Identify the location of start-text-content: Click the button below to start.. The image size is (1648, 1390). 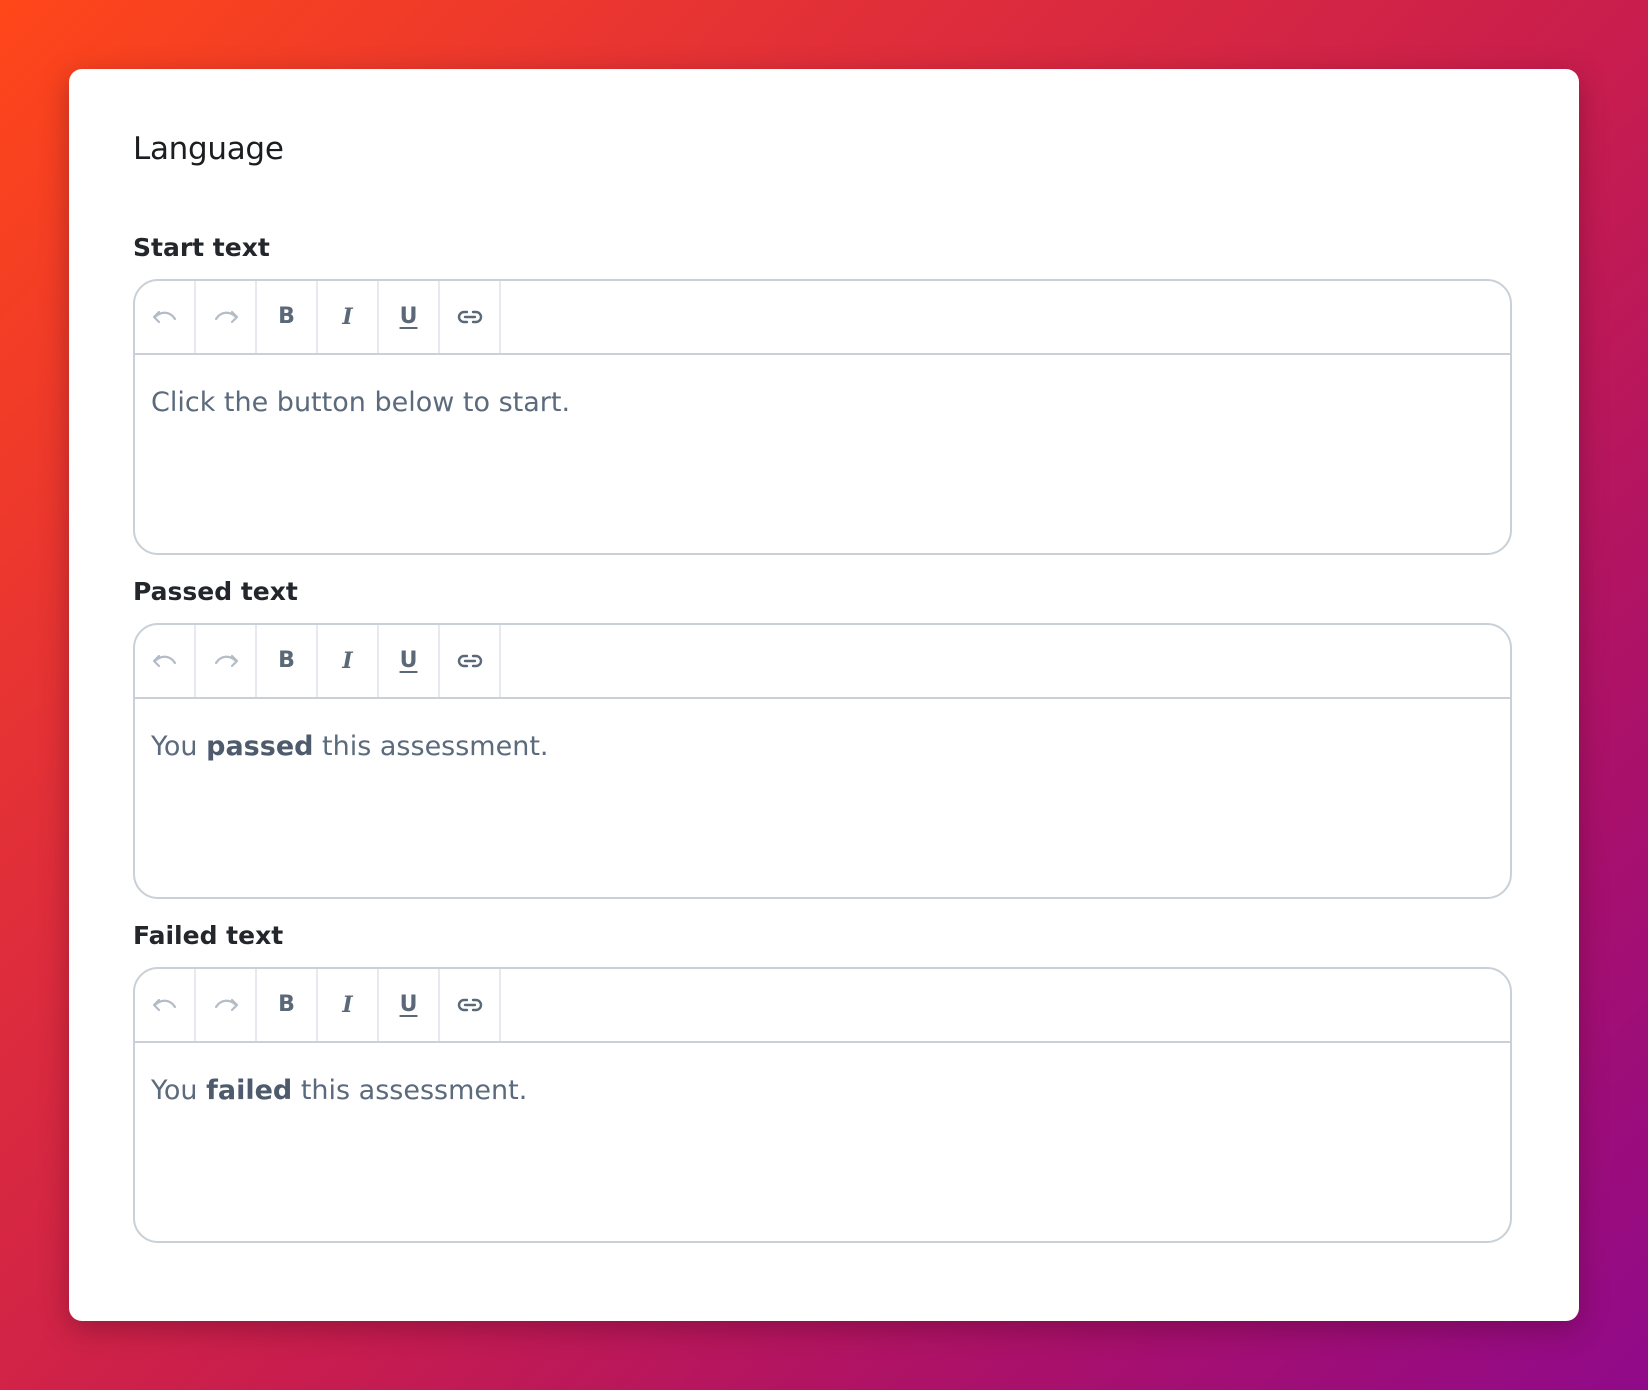
(822, 402).